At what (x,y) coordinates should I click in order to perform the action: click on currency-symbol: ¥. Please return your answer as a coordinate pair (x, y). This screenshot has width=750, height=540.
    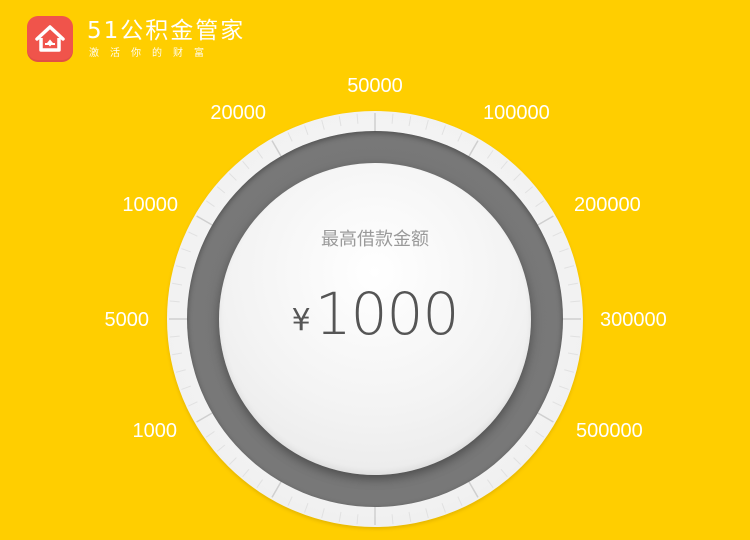
    Looking at the image, I should click on (301, 320).